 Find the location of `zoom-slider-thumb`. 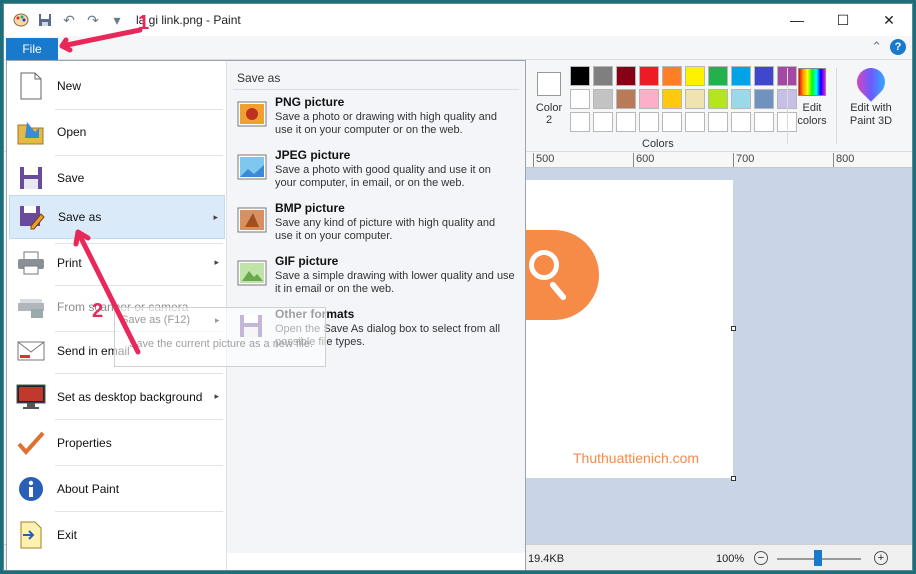

zoom-slider-thumb is located at coordinates (818, 558).